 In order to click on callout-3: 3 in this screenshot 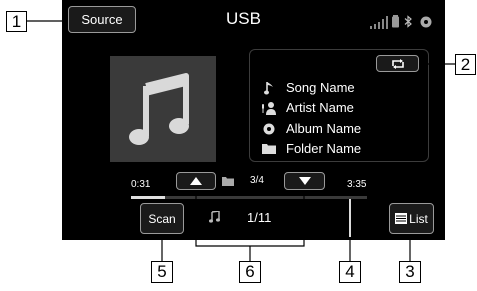, I will do `click(410, 272)`.